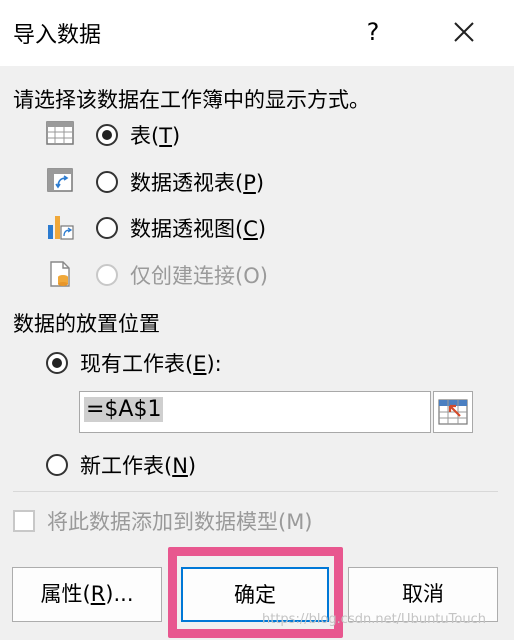  I want to click on range-selector-button, so click(453, 412).